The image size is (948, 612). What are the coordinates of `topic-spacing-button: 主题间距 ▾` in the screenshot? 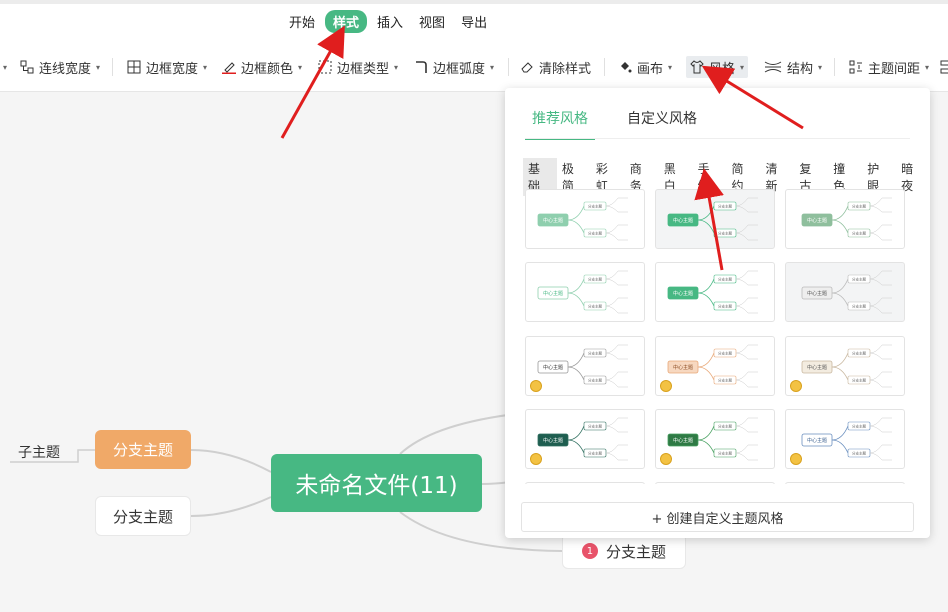 It's located at (889, 67).